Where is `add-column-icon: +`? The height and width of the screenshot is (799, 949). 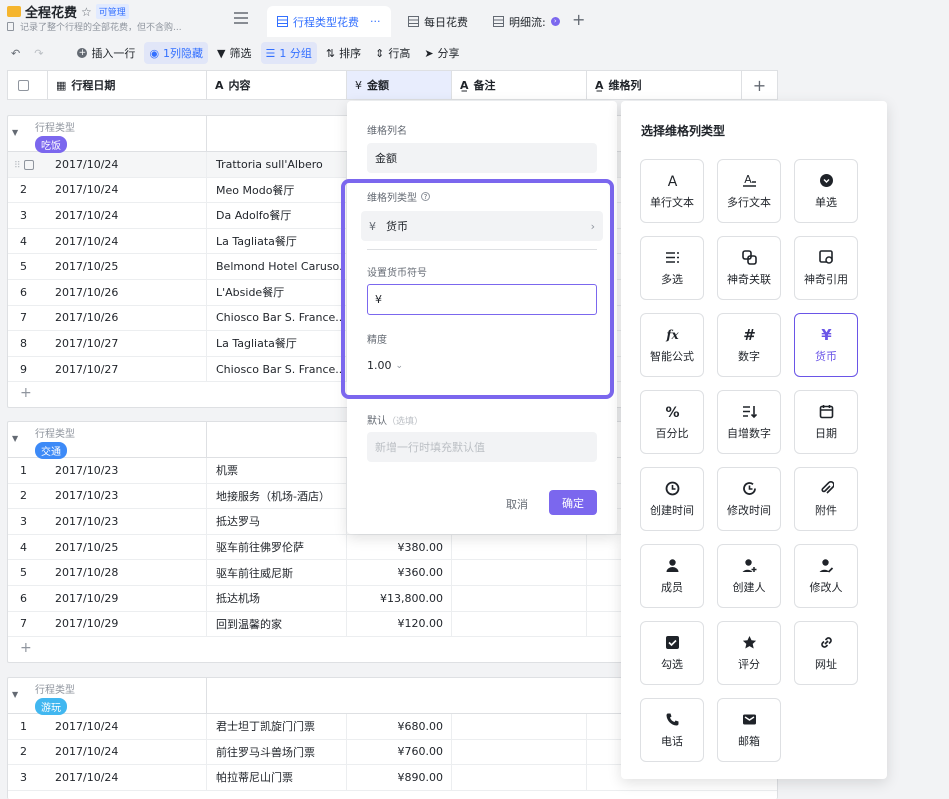
add-column-icon: + is located at coordinates (759, 85).